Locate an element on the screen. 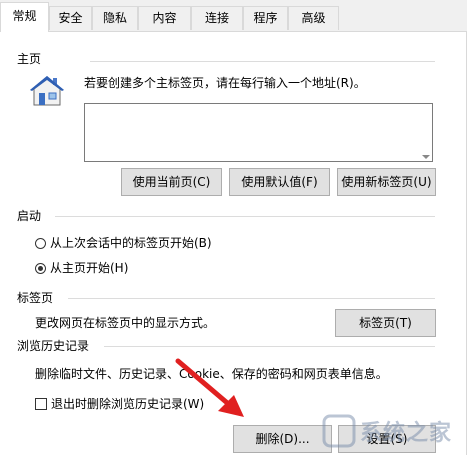 This screenshot has height=461, width=467. radio-last-session is located at coordinates (40, 243).